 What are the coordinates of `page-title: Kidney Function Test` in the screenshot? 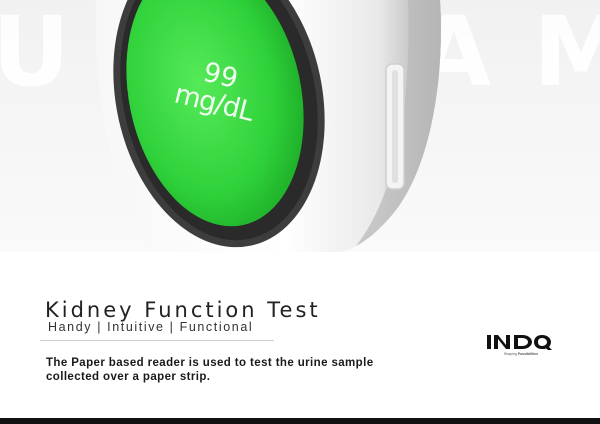 It's located at (183, 310).